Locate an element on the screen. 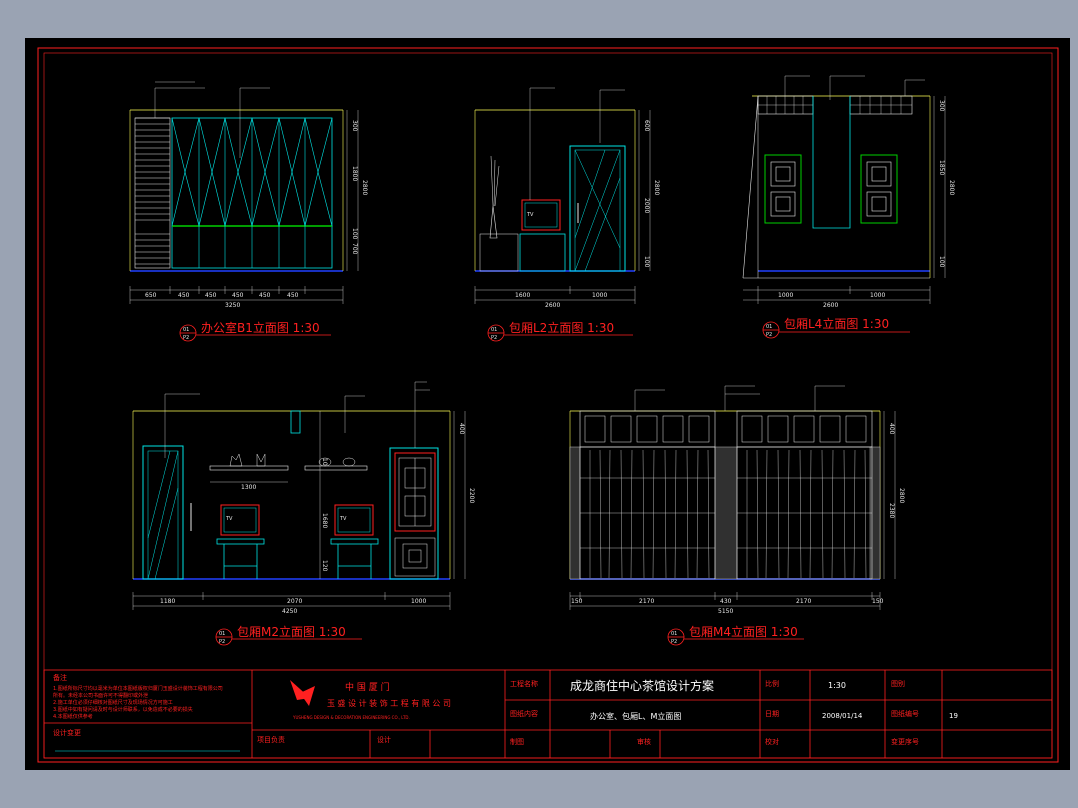 The width and height of the screenshot is (1078, 808). dim-l2-r3: 100 is located at coordinates (646, 262).